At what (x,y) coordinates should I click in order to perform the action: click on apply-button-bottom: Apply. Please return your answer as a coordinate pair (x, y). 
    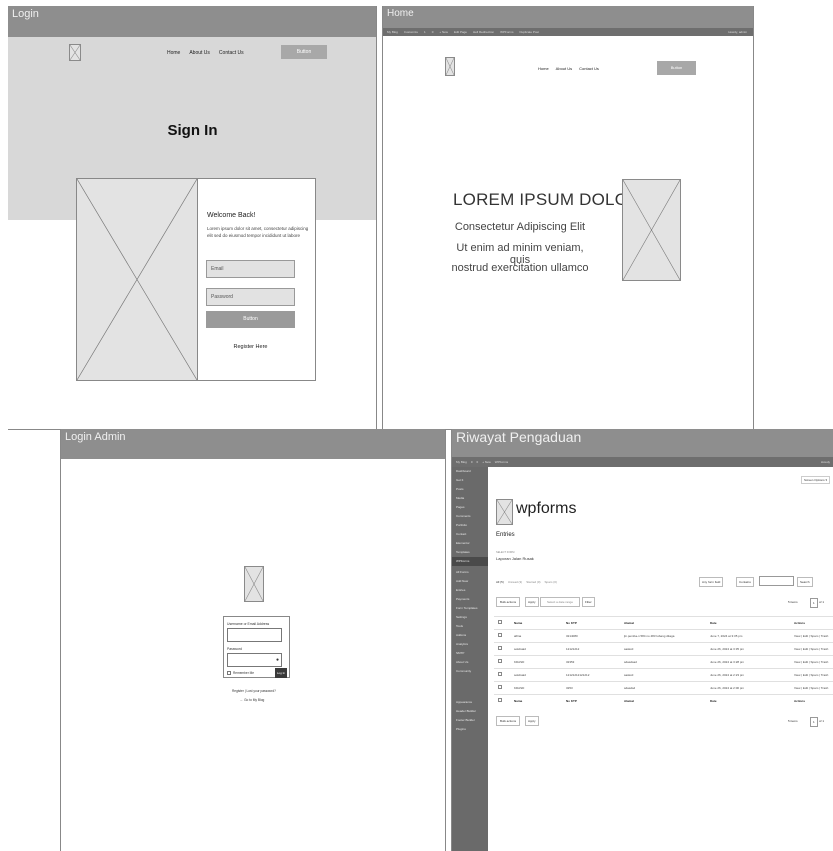
    Looking at the image, I should click on (532, 721).